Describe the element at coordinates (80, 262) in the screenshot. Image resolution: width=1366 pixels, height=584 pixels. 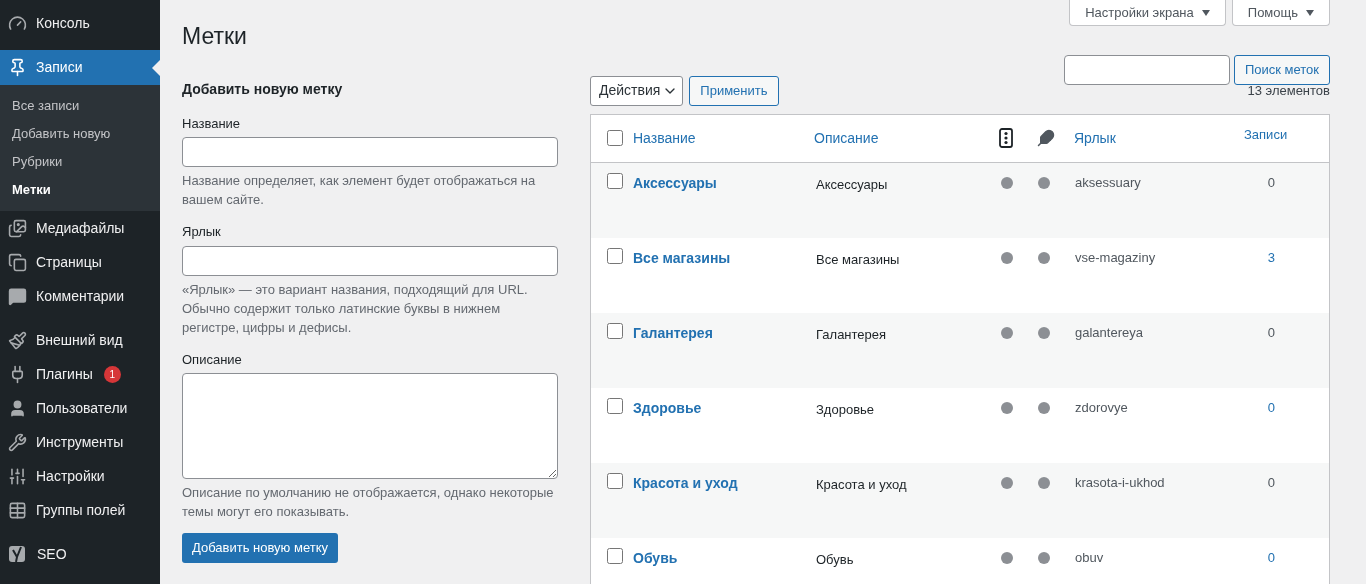
I see `sidebar-item: Страницы` at that location.